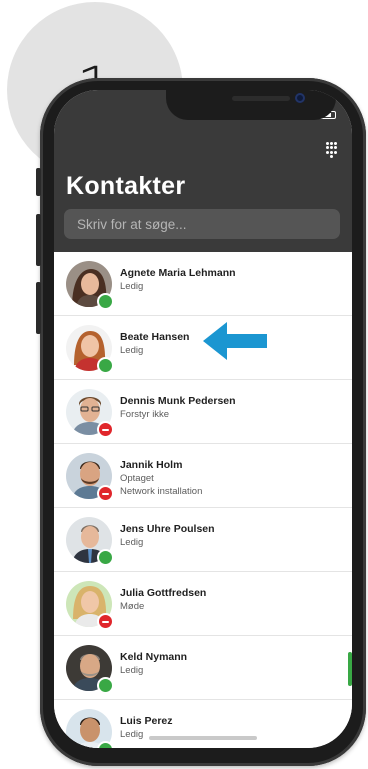 This screenshot has height=769, width=368. What do you see at coordinates (167, 529) in the screenshot?
I see `contact-name: Jens Uhre Poulsen` at bounding box center [167, 529].